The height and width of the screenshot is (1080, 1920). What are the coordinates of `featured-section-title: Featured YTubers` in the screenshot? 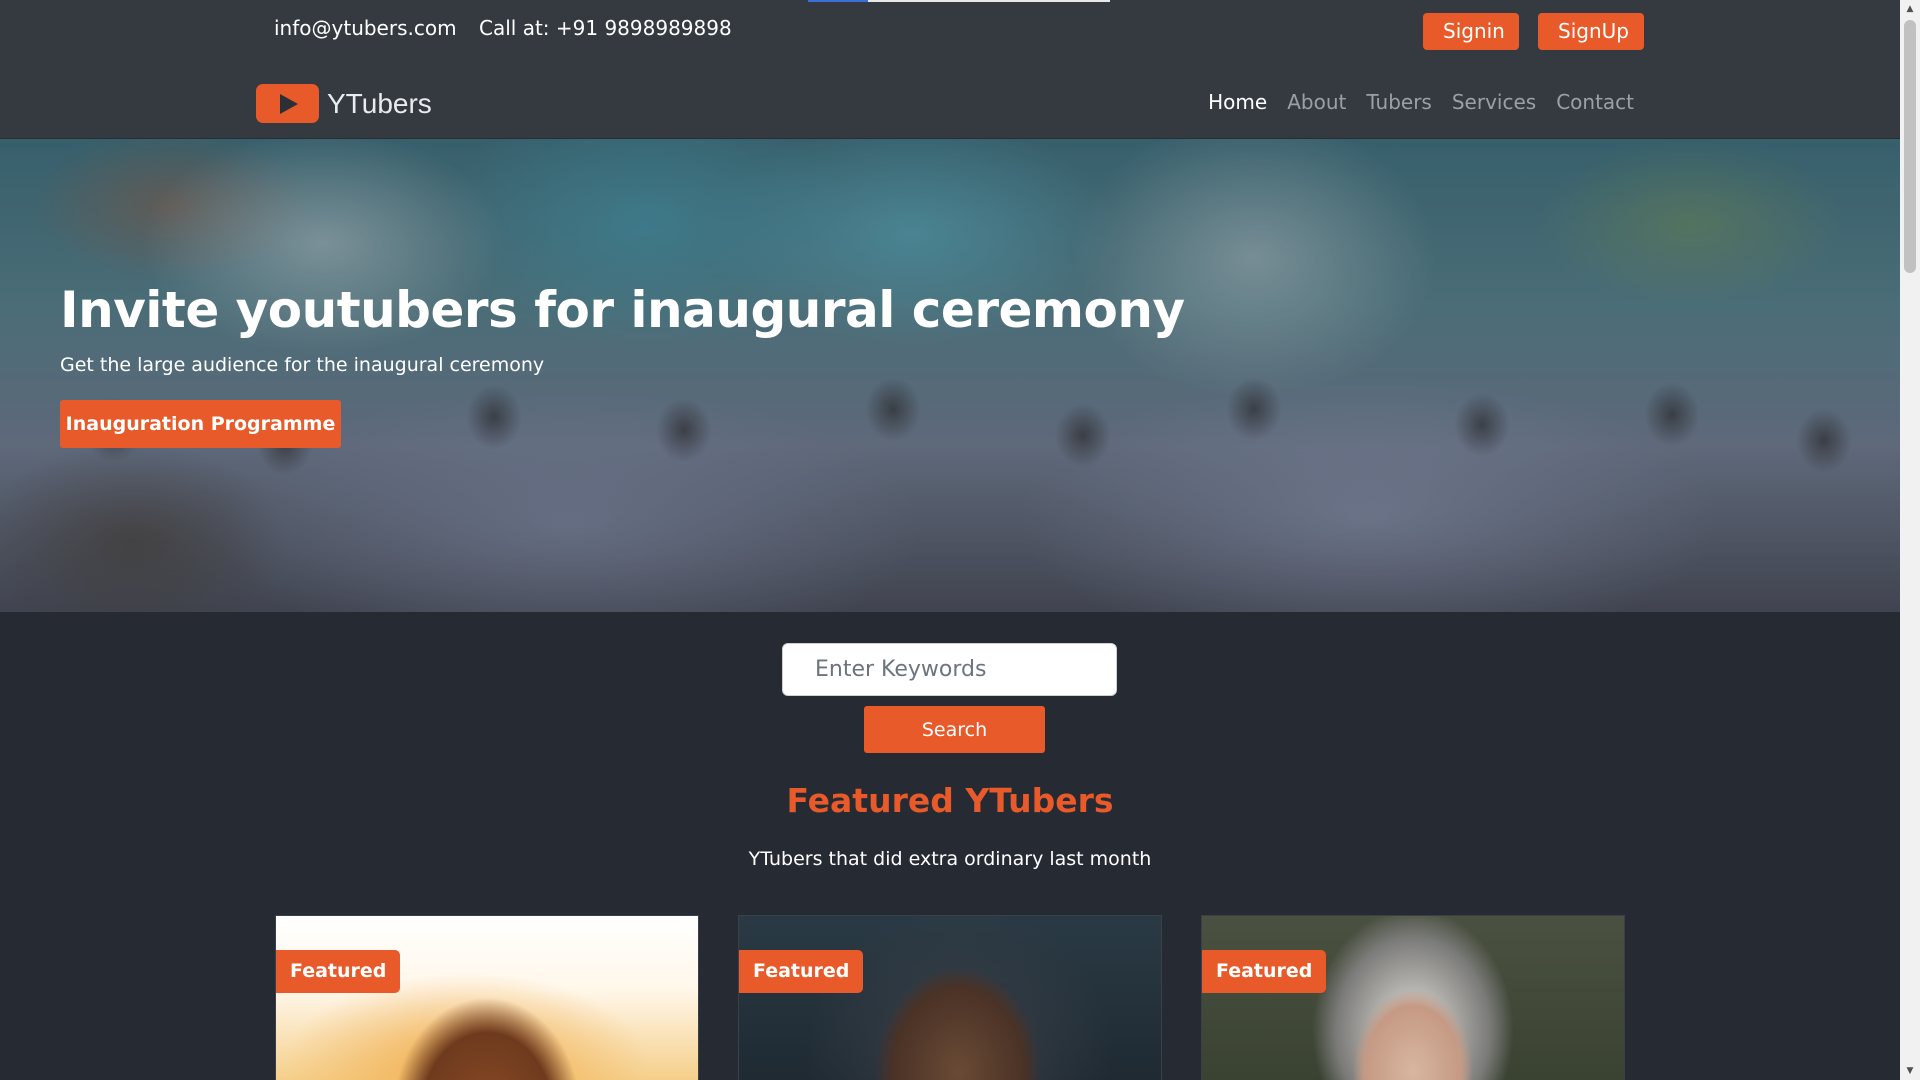 It's located at (950, 800).